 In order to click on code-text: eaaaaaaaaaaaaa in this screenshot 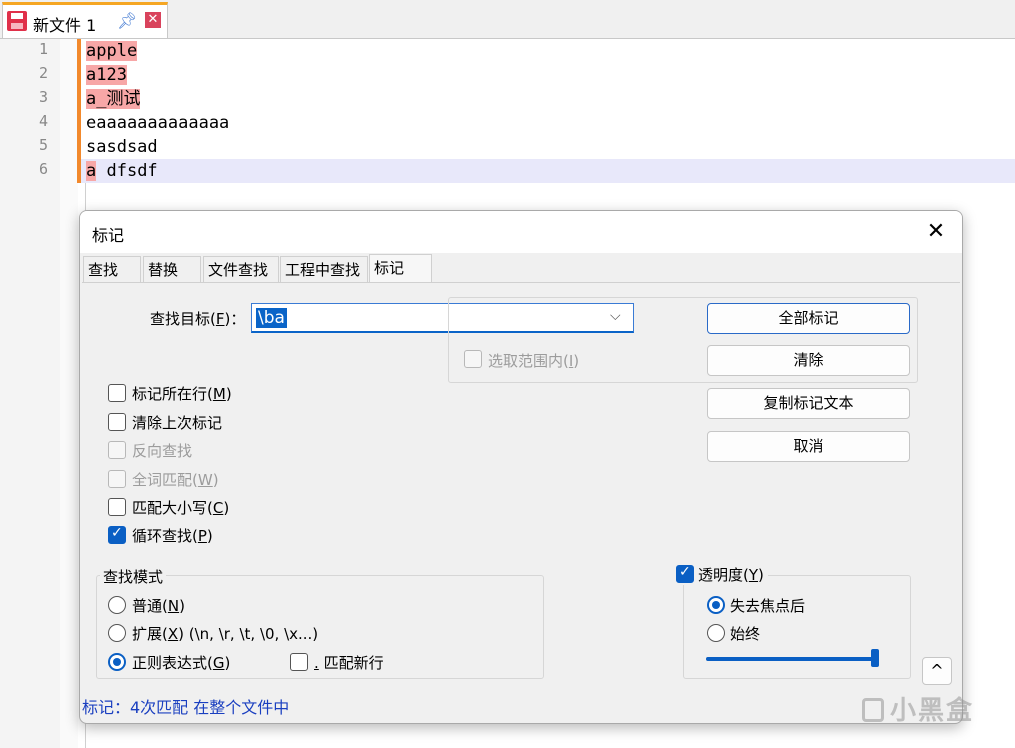, I will do `click(158, 123)`.